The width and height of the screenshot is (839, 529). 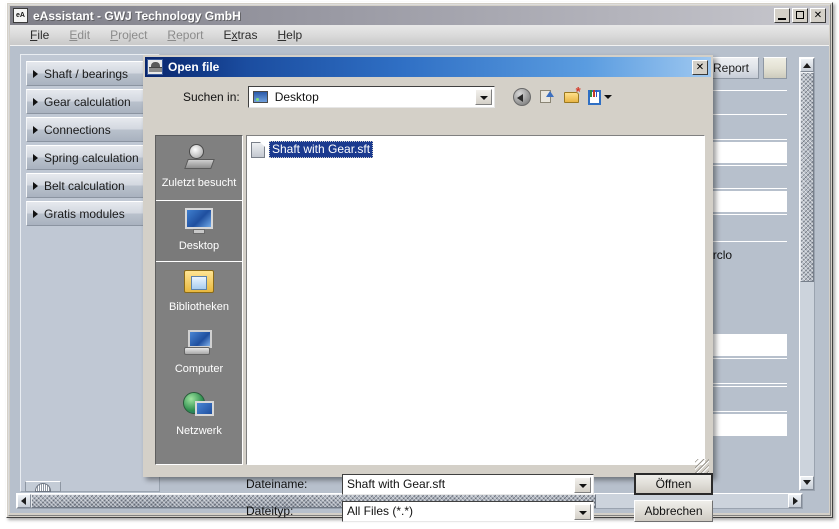 What do you see at coordinates (24, 501) in the screenshot?
I see `scroll-left-arrow-icon` at bounding box center [24, 501].